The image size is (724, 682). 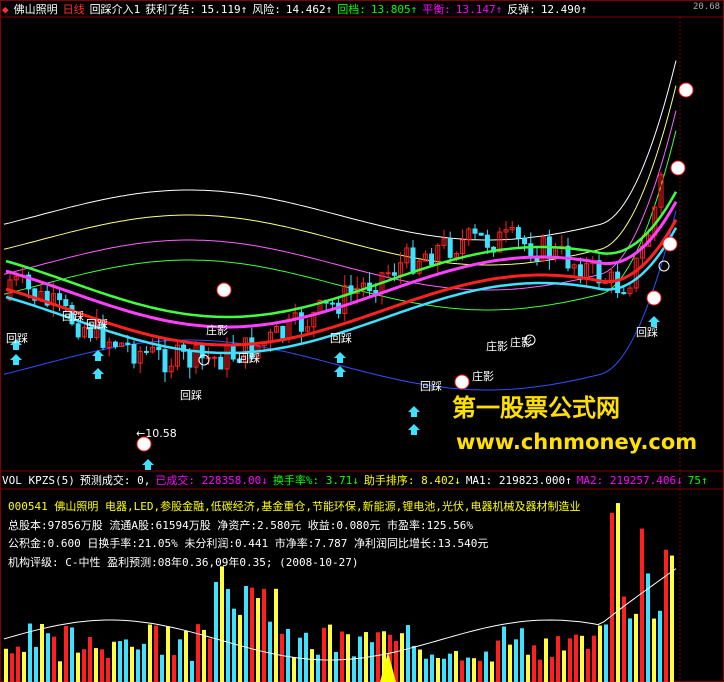 I want to click on volume-header-item-2: 已成交: 228358.00↓, so click(x=211, y=480).